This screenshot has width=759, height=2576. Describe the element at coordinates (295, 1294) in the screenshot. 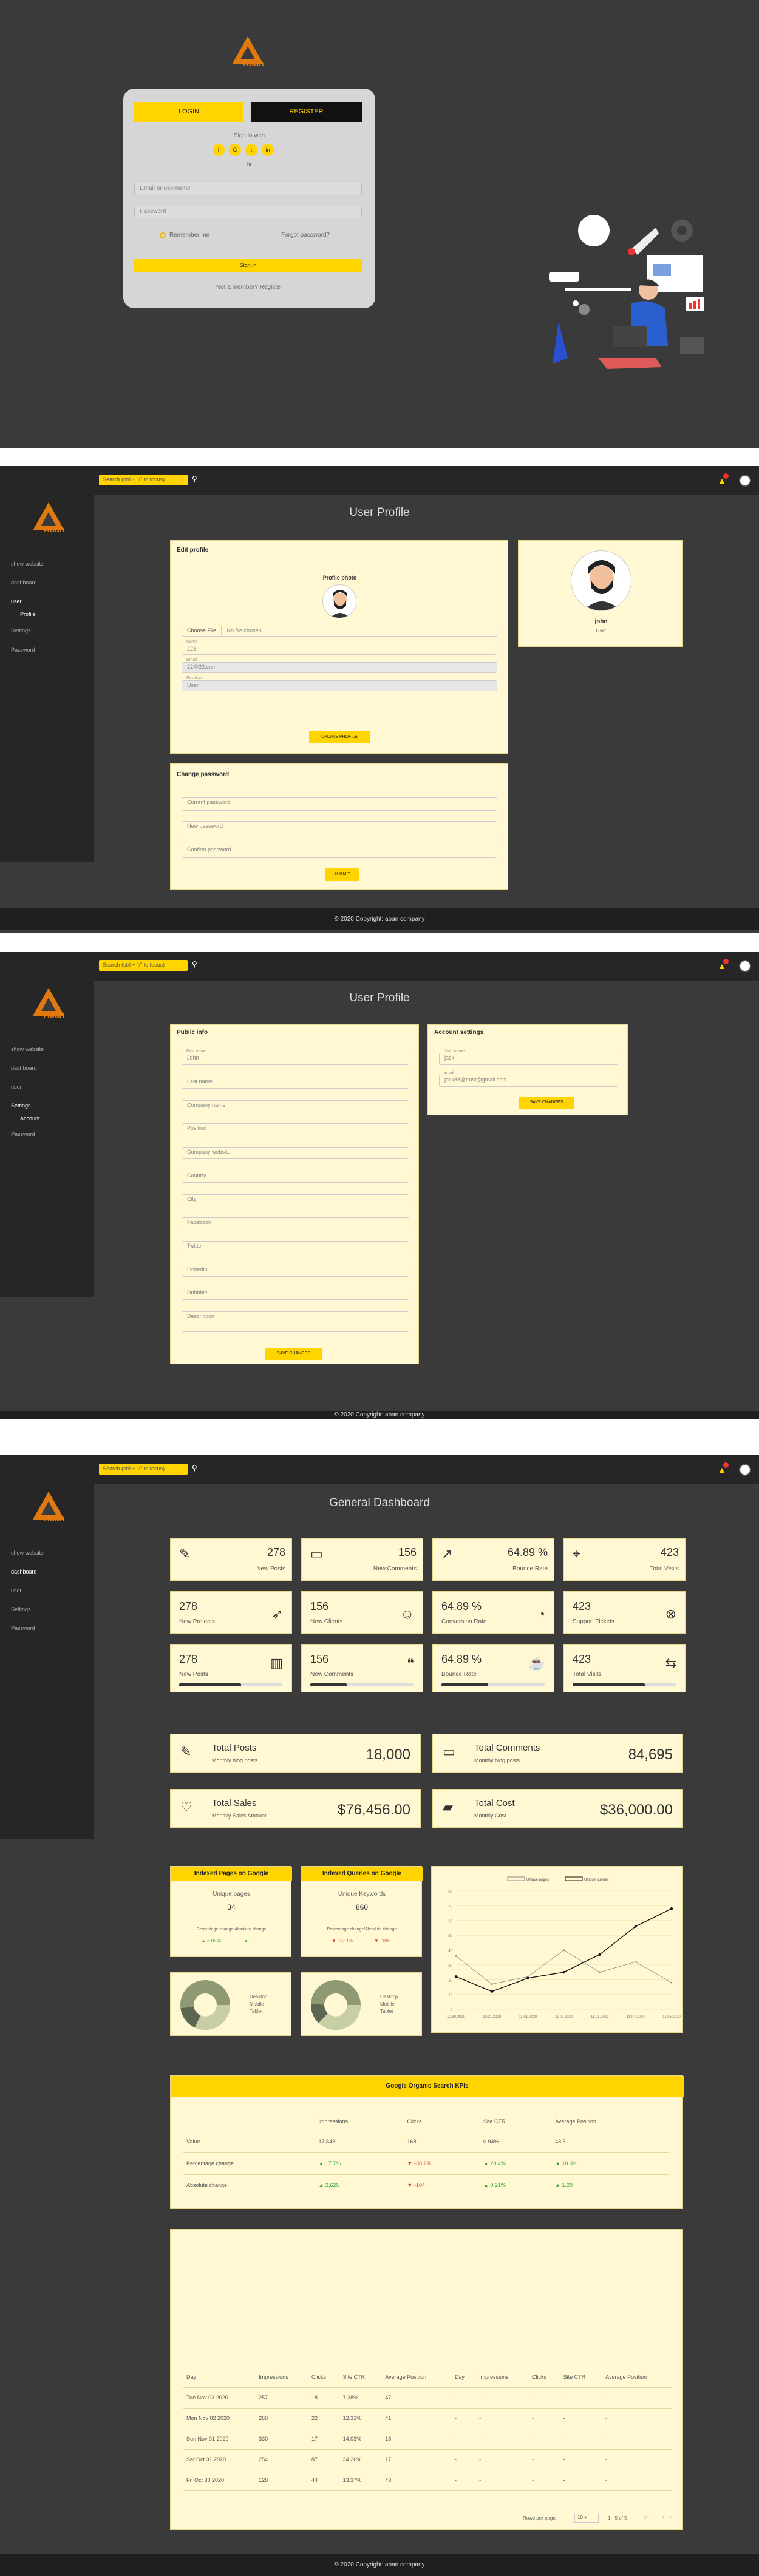

I see `public-field-dribbble: Dribbble` at that location.